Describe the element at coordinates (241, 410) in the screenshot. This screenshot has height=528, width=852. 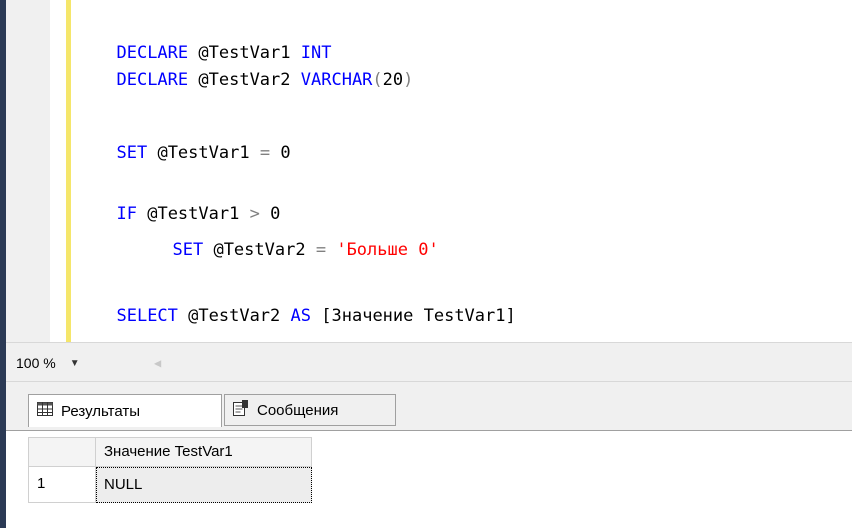
I see `messages-icon` at that location.